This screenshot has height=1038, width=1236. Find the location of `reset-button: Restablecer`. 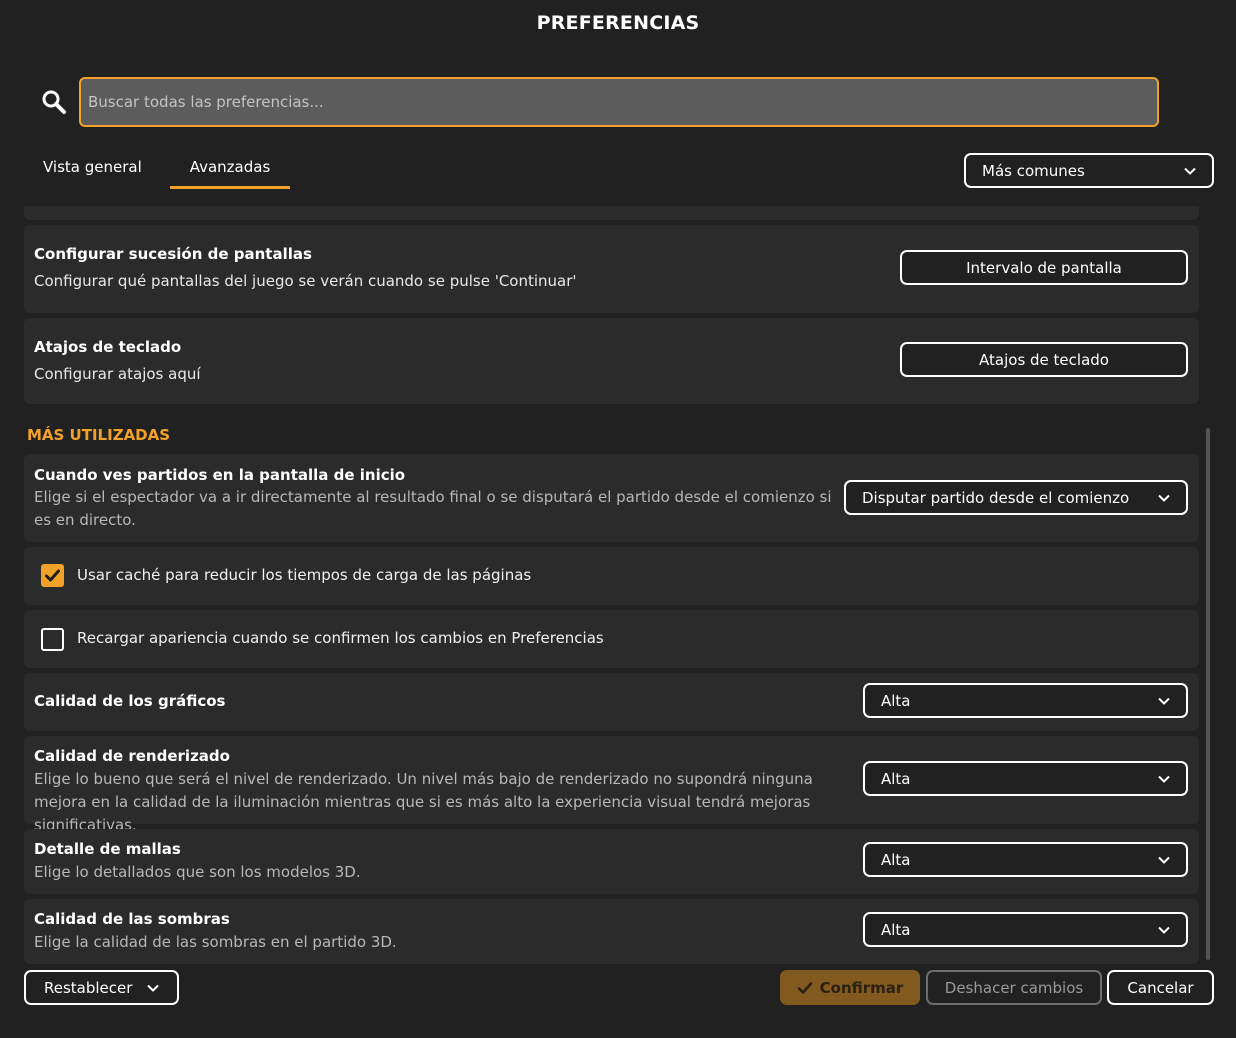

reset-button: Restablecer is located at coordinates (101, 987).